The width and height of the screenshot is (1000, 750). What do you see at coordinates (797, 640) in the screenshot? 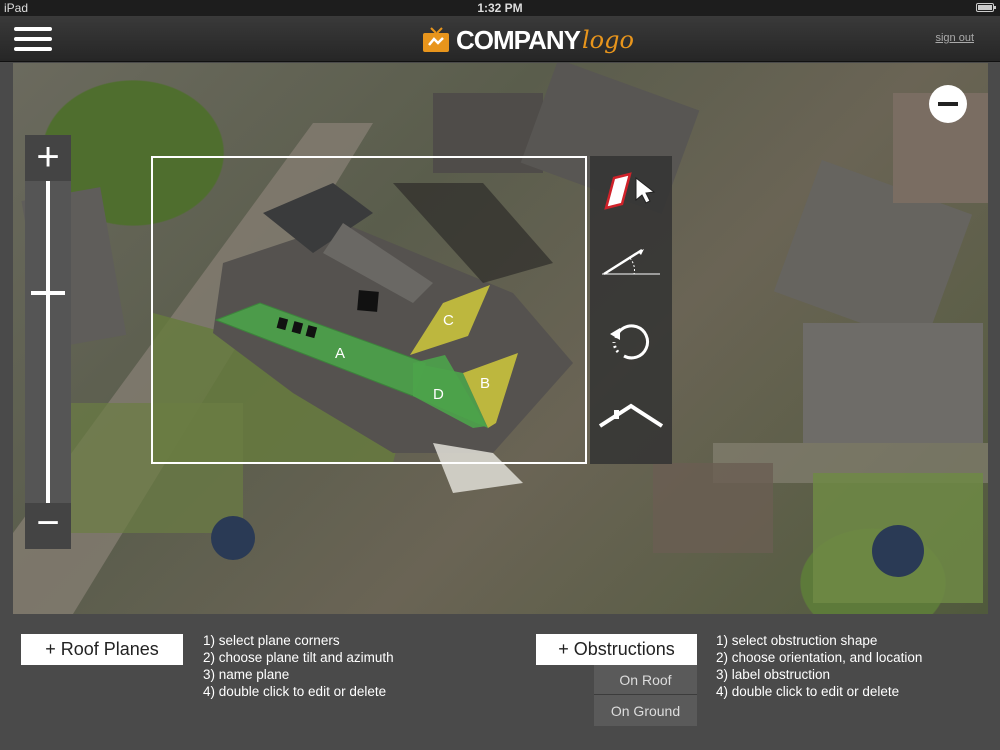
I see `obstruction-step-1: 1) select obstruction shape` at bounding box center [797, 640].